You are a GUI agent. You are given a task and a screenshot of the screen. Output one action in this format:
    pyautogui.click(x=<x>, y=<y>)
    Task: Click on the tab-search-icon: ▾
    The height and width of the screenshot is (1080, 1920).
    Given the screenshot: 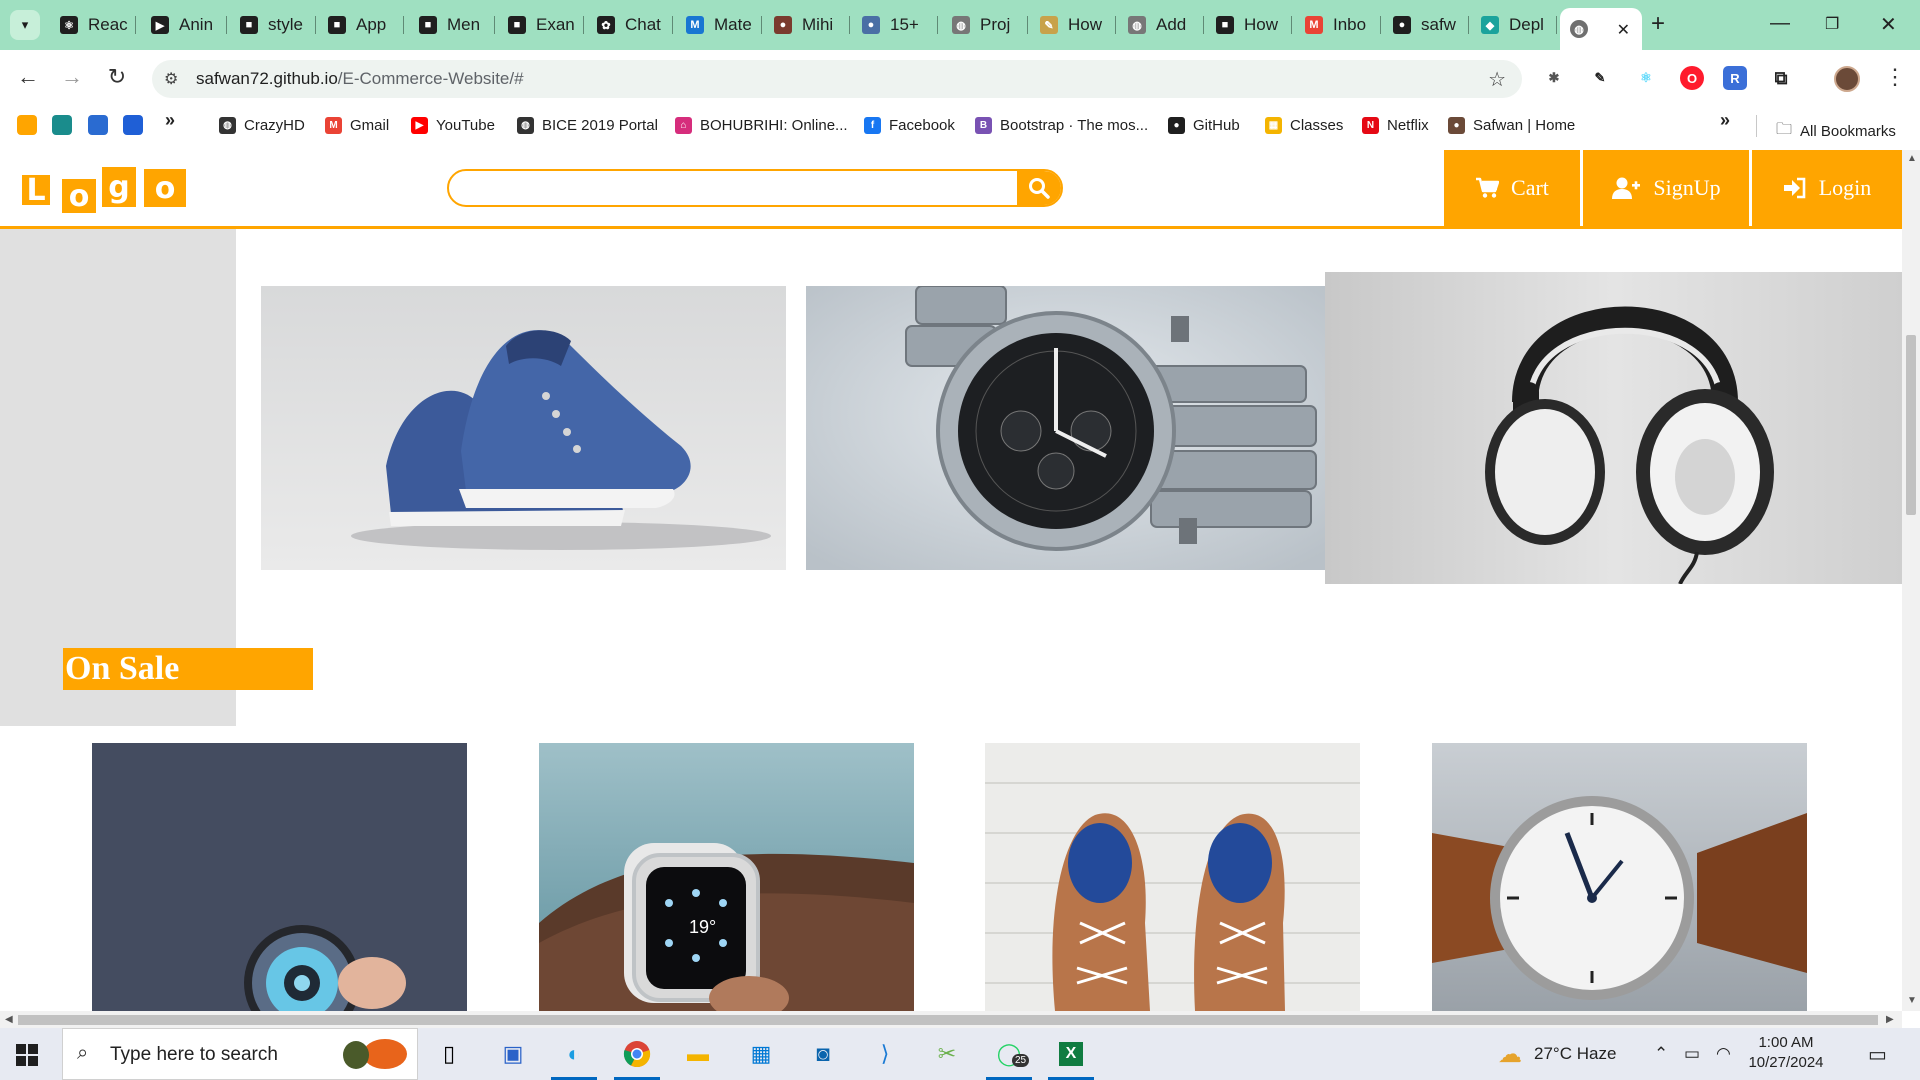 What is the action you would take?
    pyautogui.click(x=25, y=25)
    